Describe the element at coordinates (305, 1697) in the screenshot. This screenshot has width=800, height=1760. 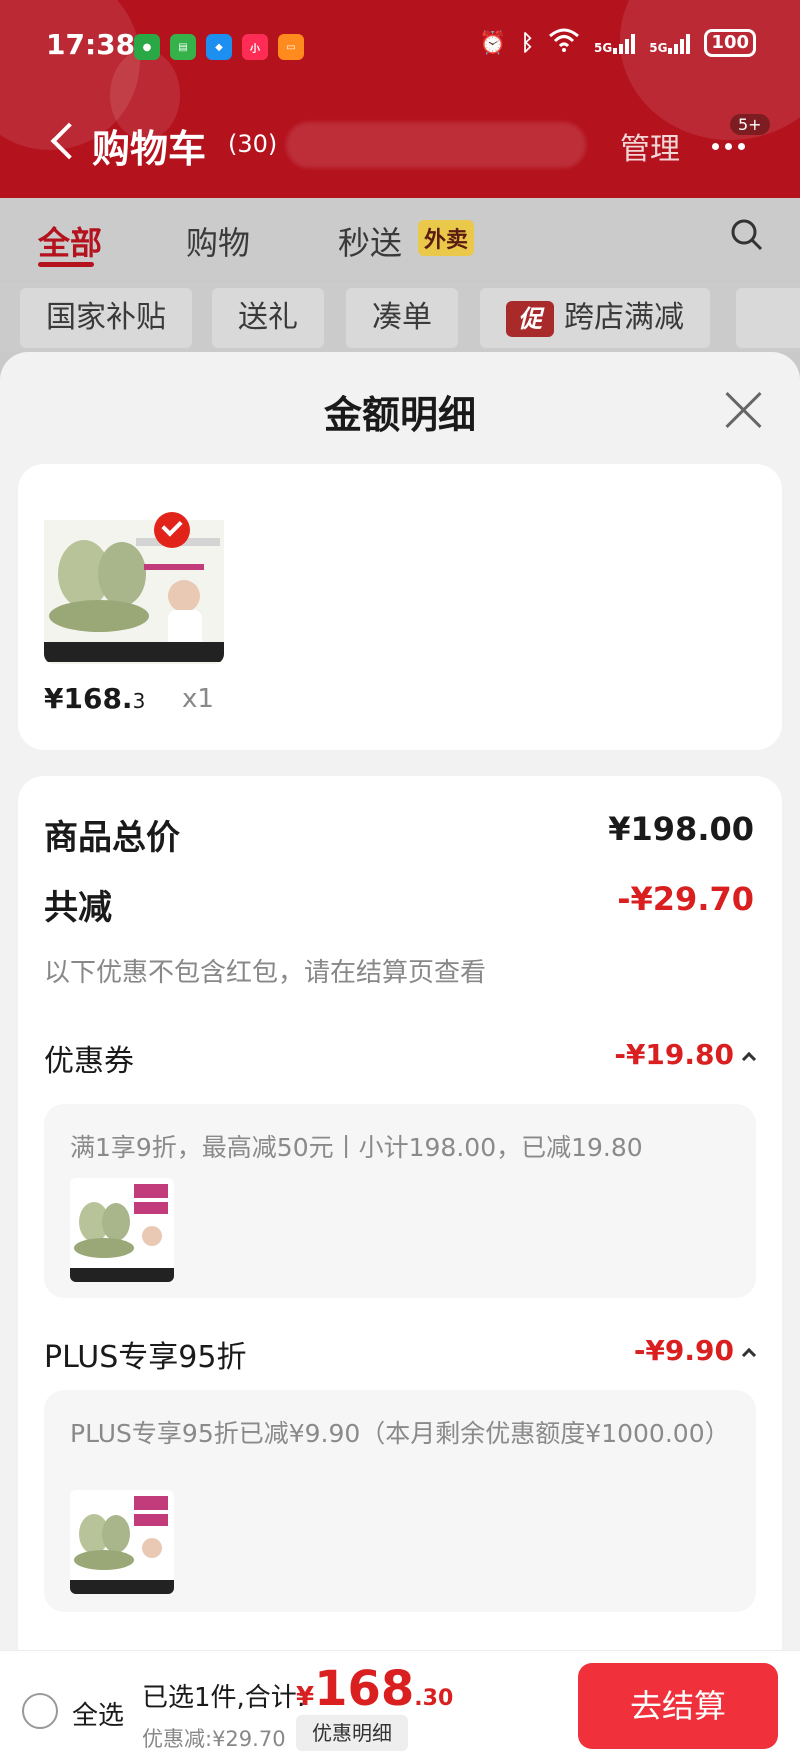
I see `currency-symbol: ¥` at that location.